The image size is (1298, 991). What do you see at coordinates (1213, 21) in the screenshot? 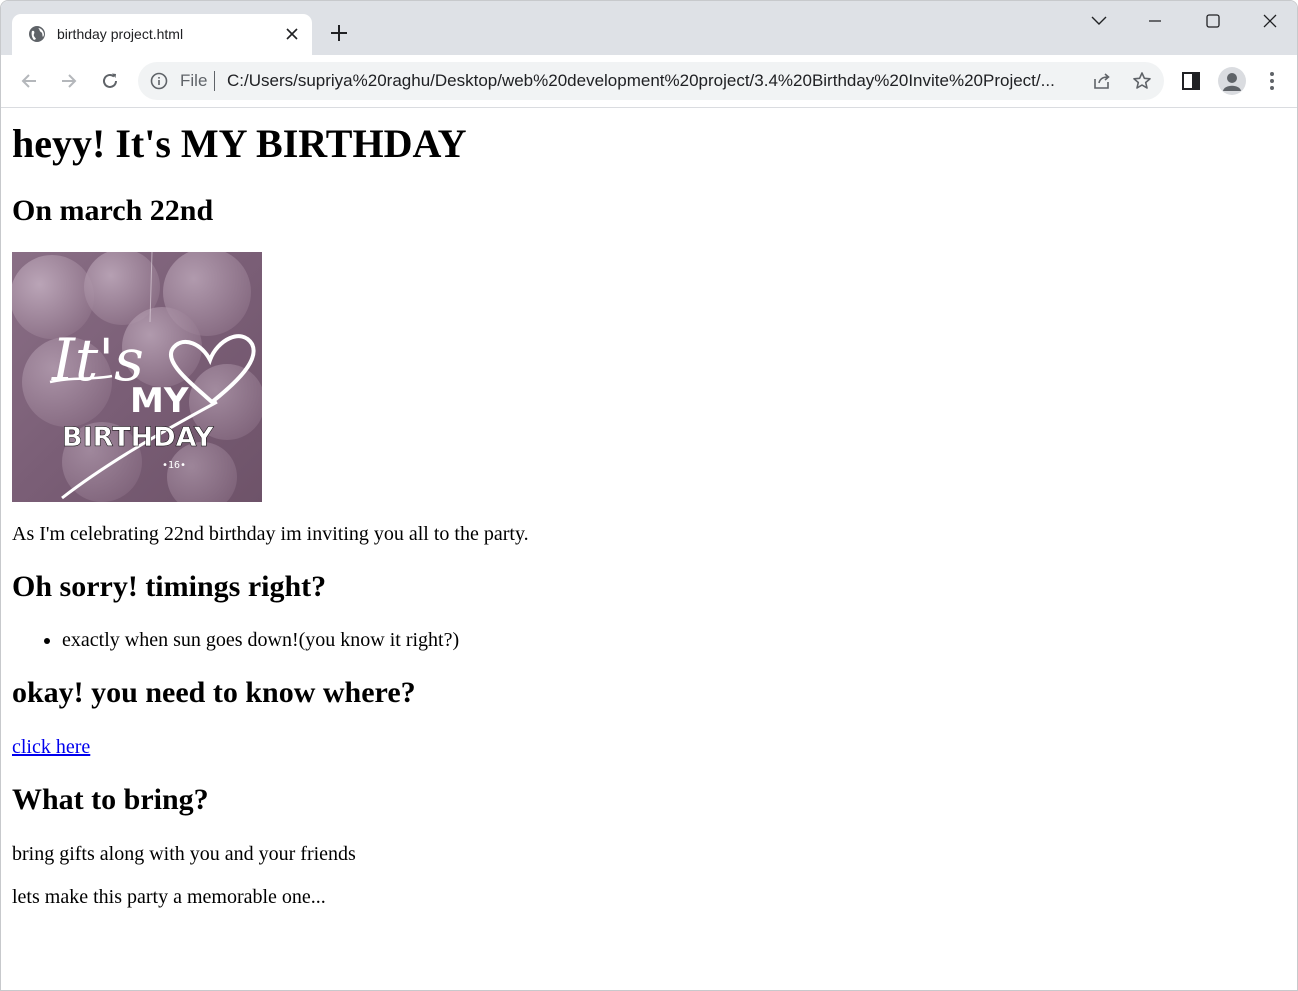
I see `maximize-icon` at bounding box center [1213, 21].